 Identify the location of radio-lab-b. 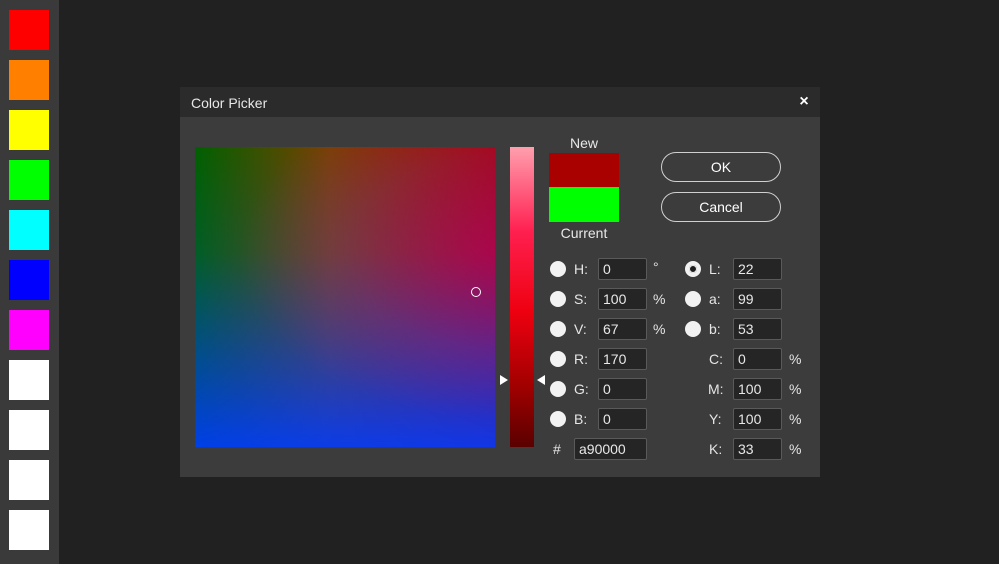
(693, 329).